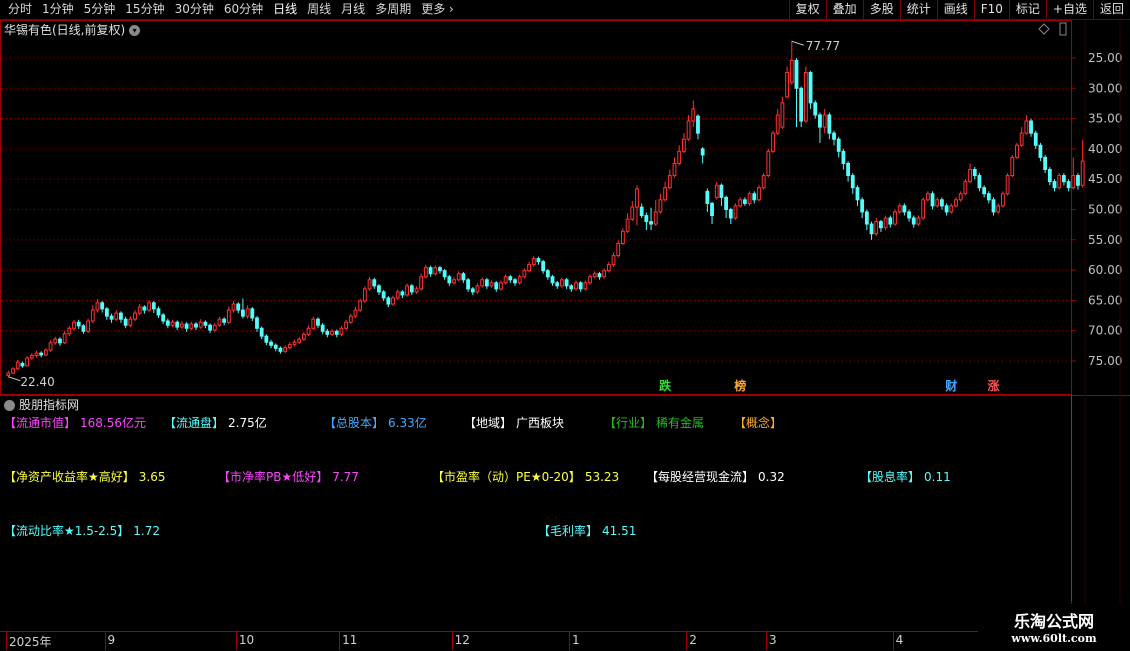 Image resolution: width=1130 pixels, height=651 pixels. I want to click on high-label: 77.77, so click(823, 46).